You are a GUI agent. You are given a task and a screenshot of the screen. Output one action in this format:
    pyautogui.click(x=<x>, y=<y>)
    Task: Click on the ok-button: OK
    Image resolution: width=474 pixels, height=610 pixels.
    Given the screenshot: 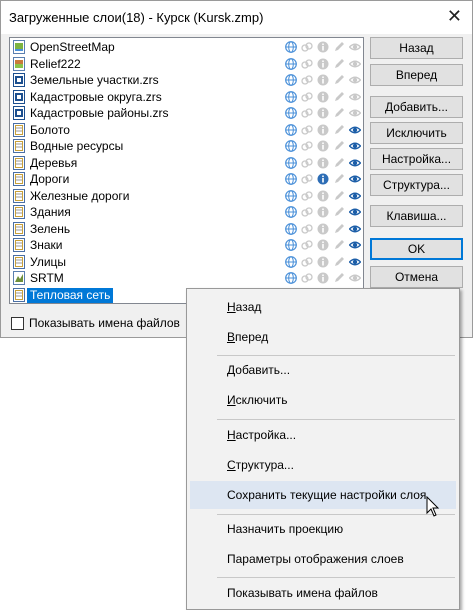 What is the action you would take?
    pyautogui.click(x=416, y=249)
    